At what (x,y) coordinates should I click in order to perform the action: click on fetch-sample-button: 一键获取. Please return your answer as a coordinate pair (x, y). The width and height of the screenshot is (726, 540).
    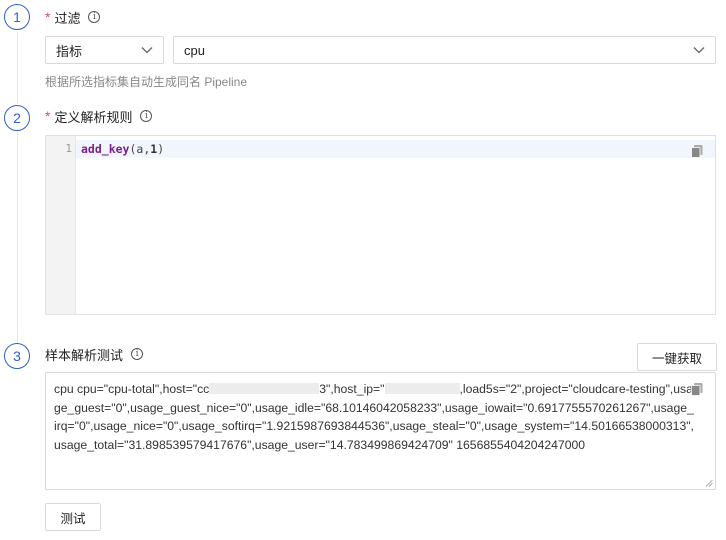
    Looking at the image, I should click on (677, 357).